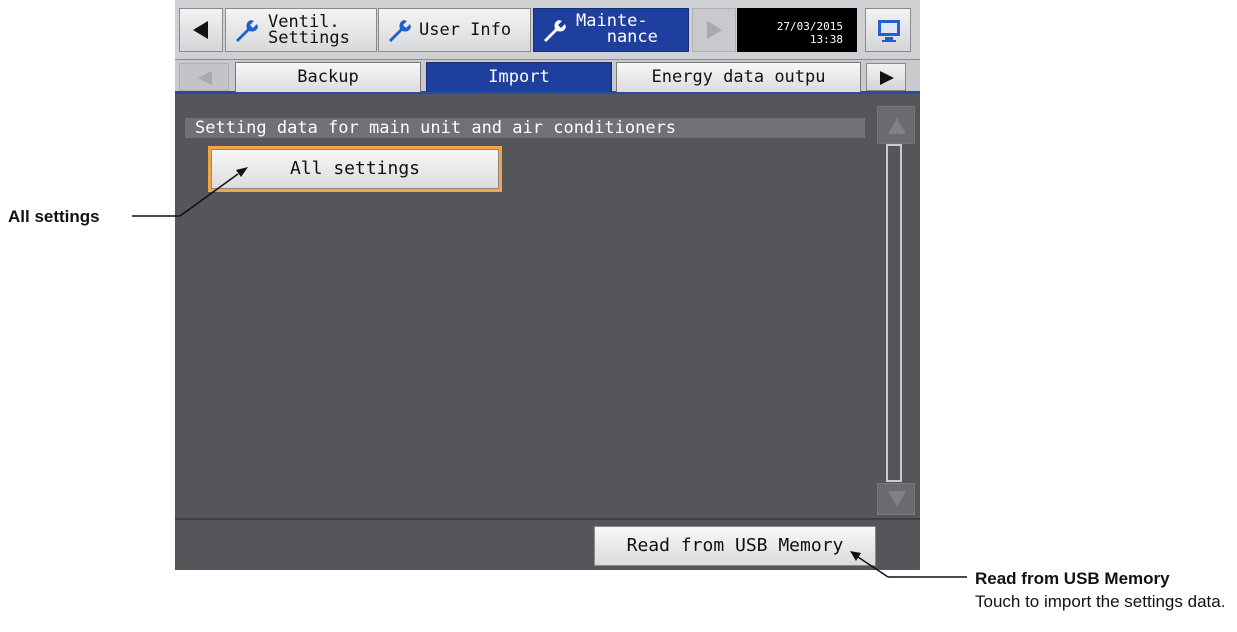  Describe the element at coordinates (54, 216) in the screenshot. I see `annotation-all-settings: All settings` at that location.